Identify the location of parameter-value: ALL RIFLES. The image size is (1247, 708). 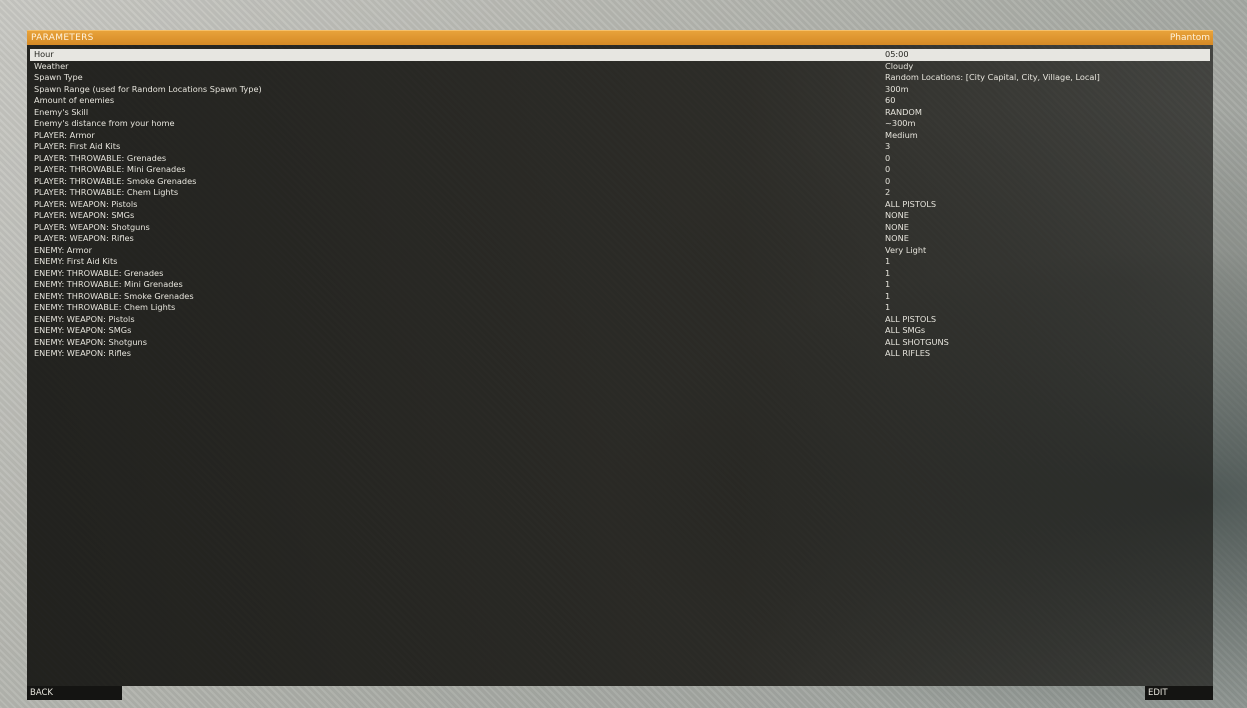
(908, 353).